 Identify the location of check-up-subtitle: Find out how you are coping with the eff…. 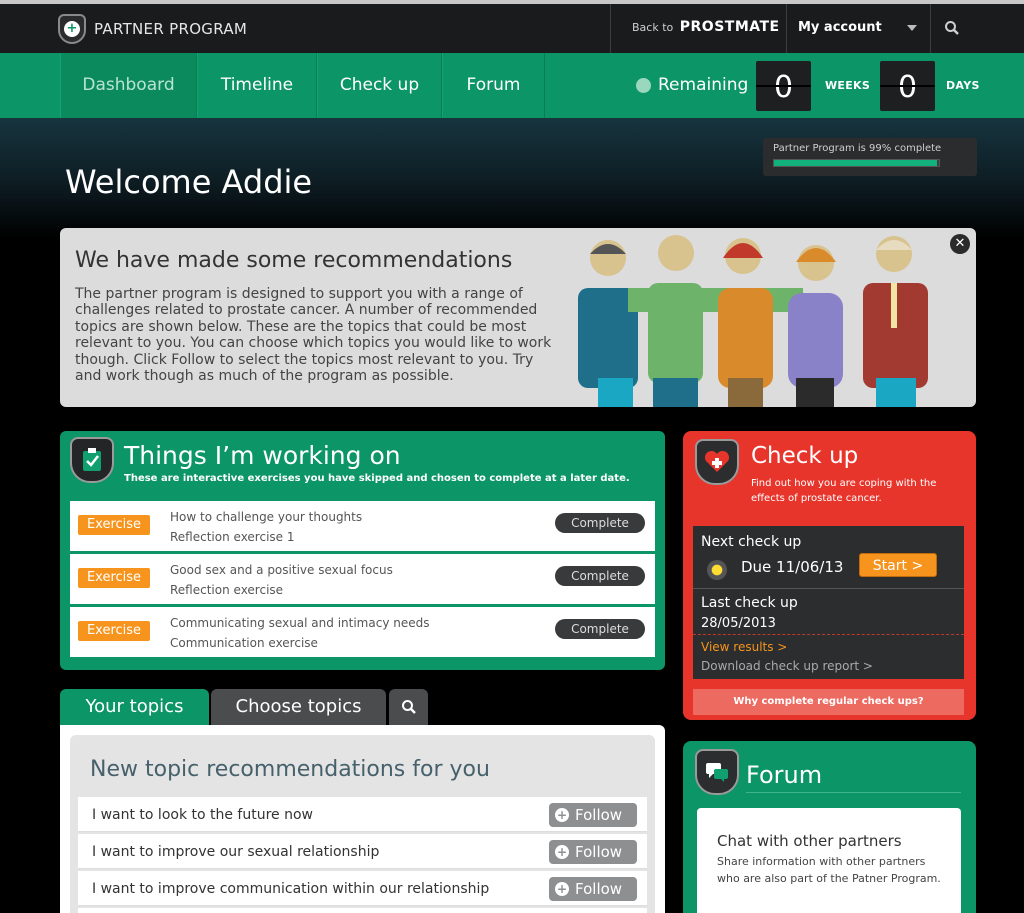
(844, 491).